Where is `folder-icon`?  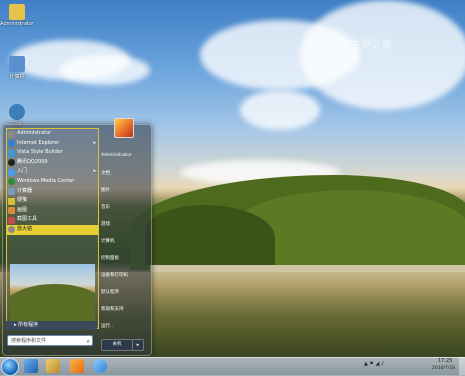 folder-icon is located at coordinates (17, 12).